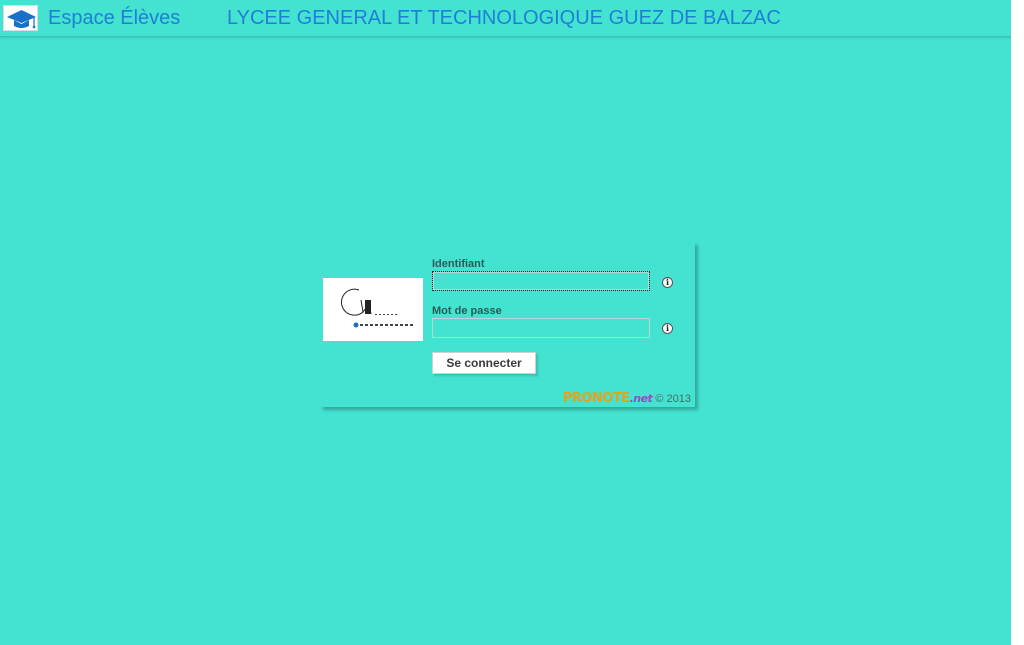  What do you see at coordinates (541, 328) in the screenshot?
I see `password-input` at bounding box center [541, 328].